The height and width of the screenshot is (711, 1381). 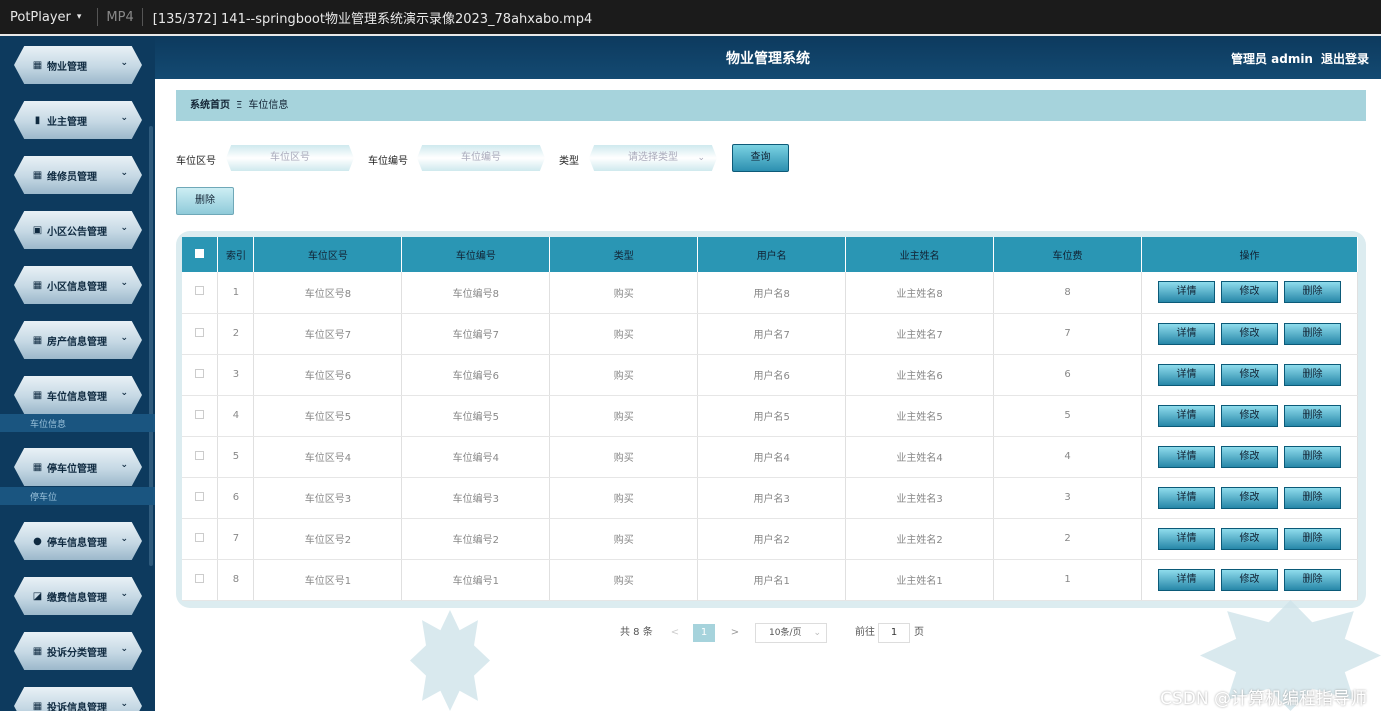 What do you see at coordinates (791, 633) in the screenshot?
I see `page-size-select: 10条/页 ⌄` at bounding box center [791, 633].